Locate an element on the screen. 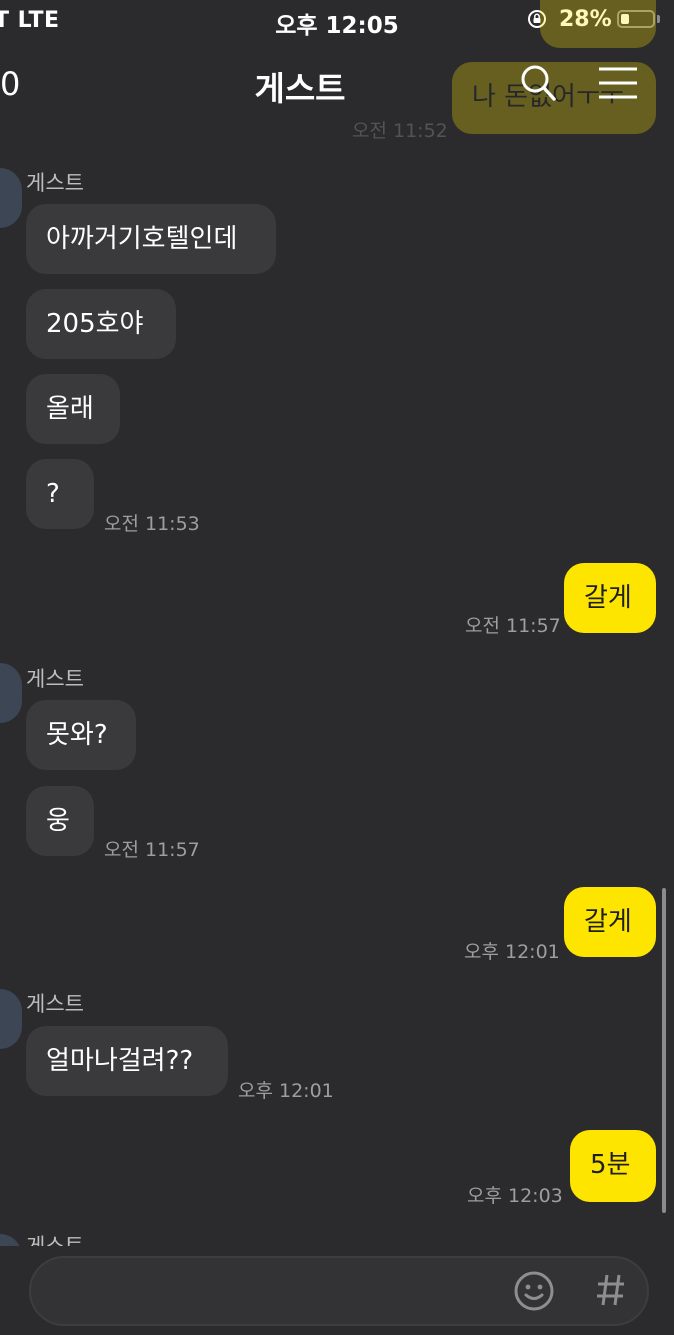 Image resolution: width=674 pixels, height=1335 pixels. ghost-message-bubble-top is located at coordinates (598, 24).